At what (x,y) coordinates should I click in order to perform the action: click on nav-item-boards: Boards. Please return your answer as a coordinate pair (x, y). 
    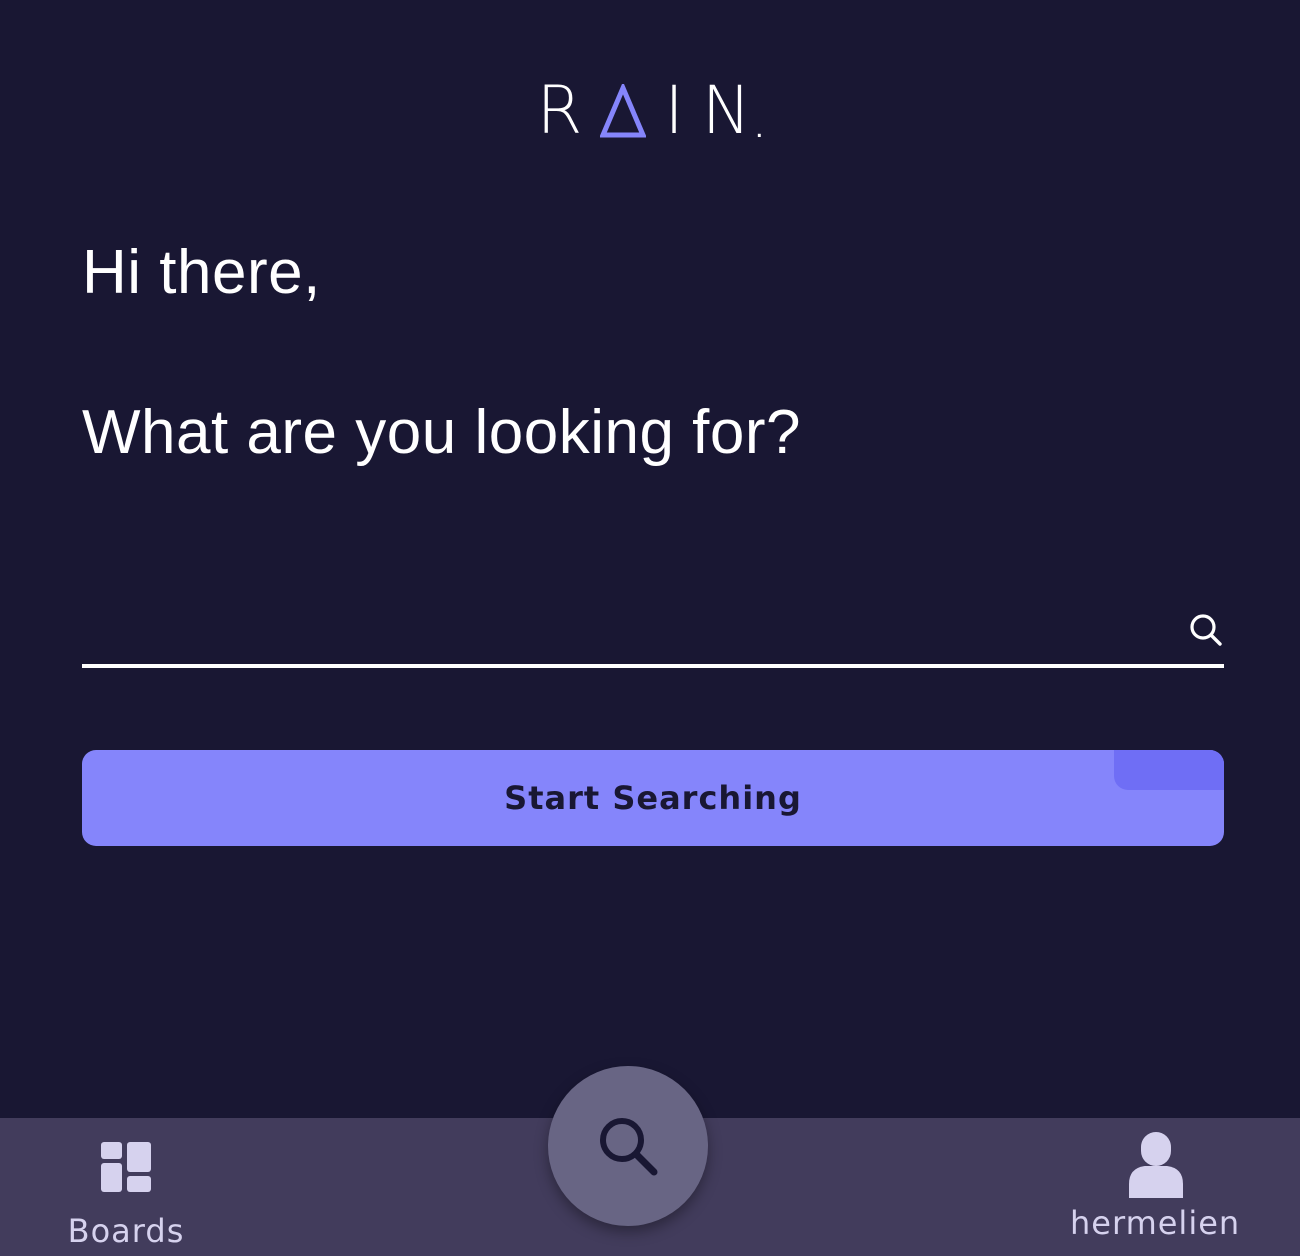
    Looking at the image, I should click on (126, 1187).